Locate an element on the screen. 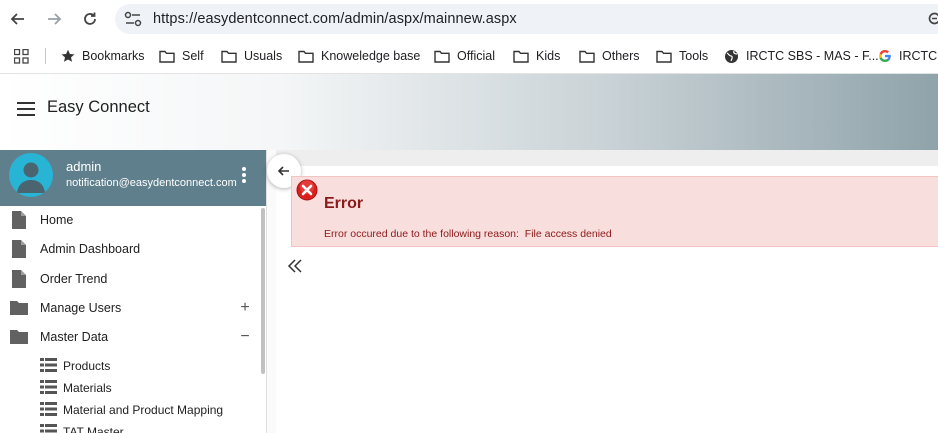  bookmark-others: Others is located at coordinates (609, 56).